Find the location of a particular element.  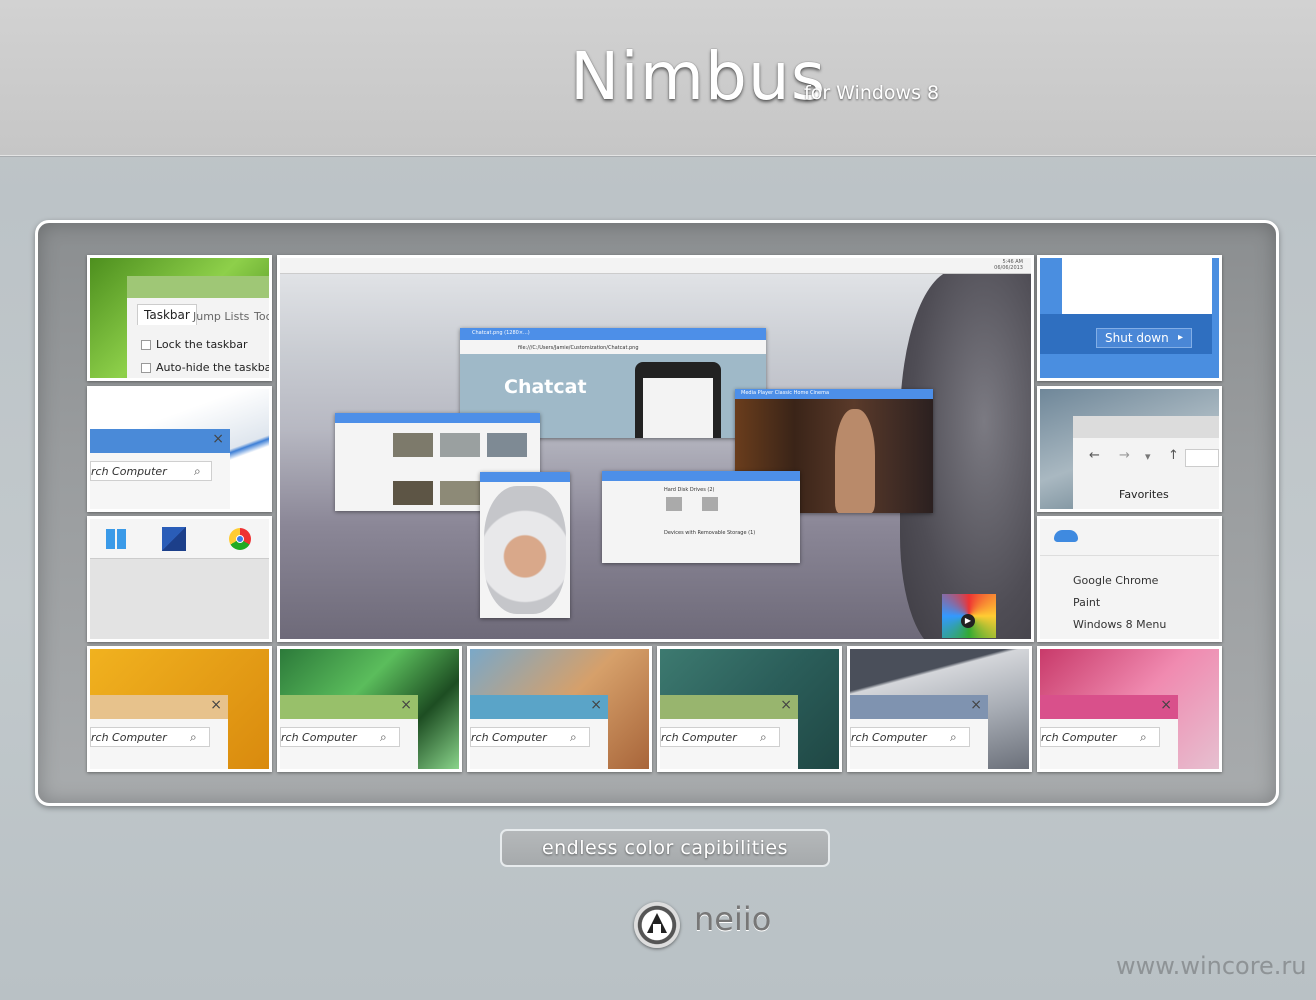

lock-taskbar-label: Lock the taskbar is located at coordinates (202, 344).